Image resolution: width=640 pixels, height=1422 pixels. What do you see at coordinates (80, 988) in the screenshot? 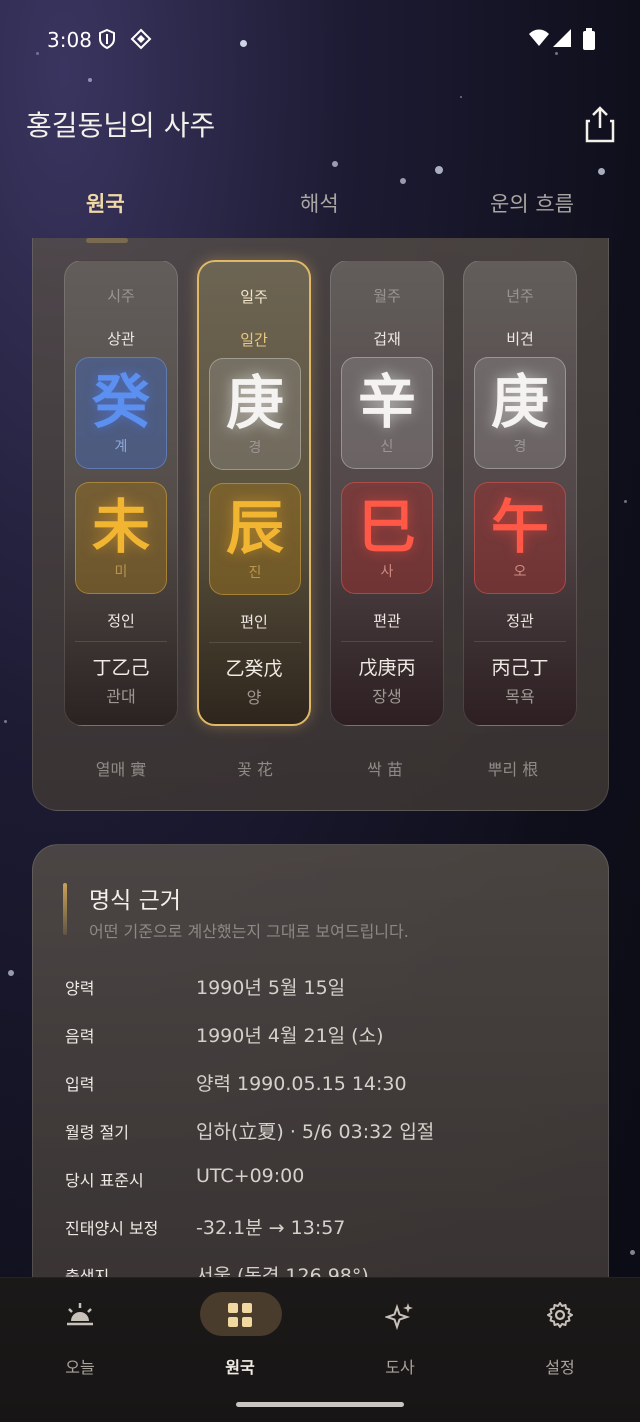
I see `row-label: 양력` at bounding box center [80, 988].